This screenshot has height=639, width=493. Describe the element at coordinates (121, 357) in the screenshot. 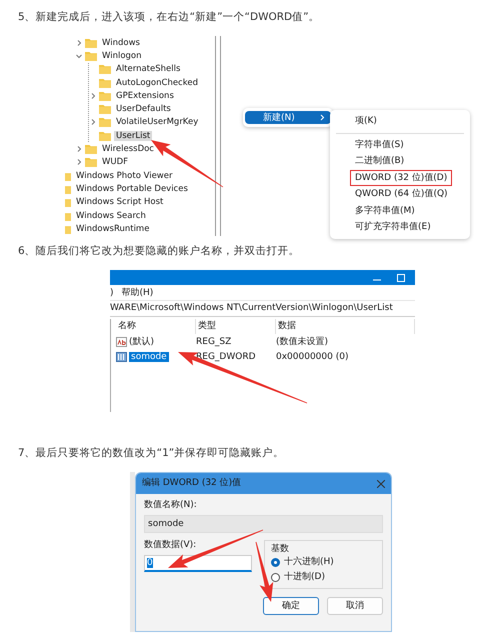

I see `binary-value-icon` at that location.